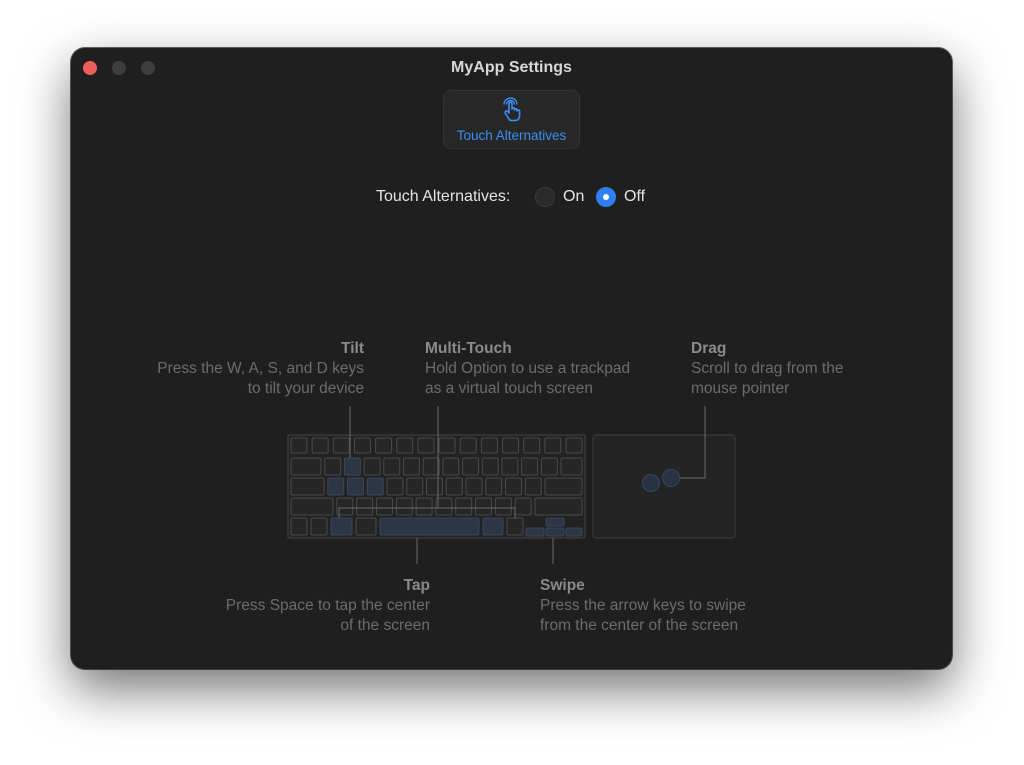 The width and height of the screenshot is (1024, 765). I want to click on finger-dot-right, so click(671, 478).